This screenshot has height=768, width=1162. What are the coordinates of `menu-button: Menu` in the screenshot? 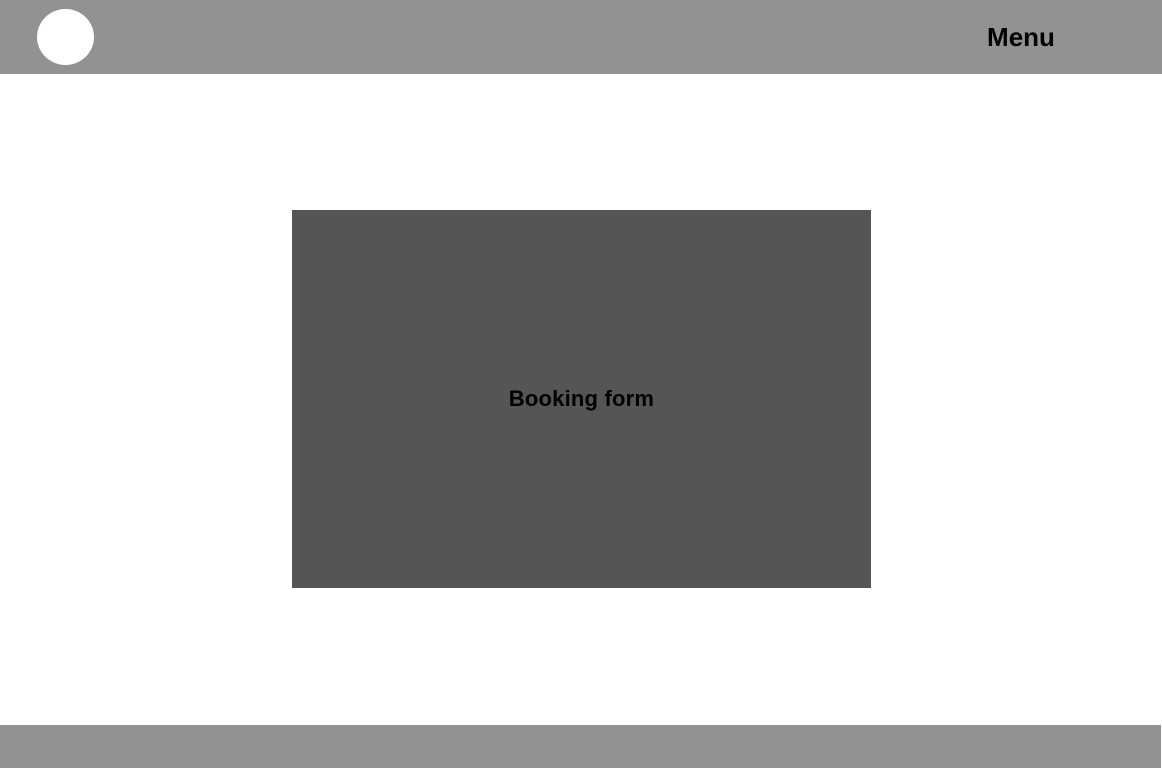 It's located at (1021, 37).